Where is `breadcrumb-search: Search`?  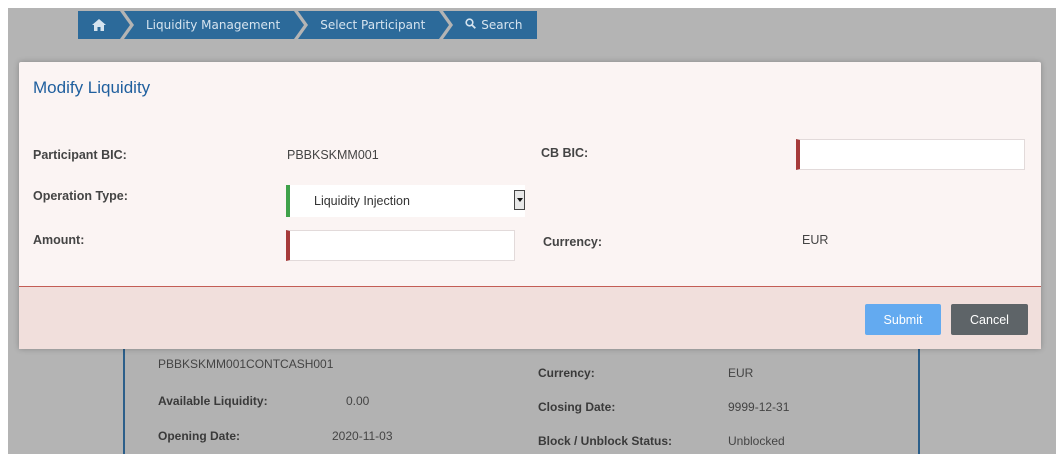
breadcrumb-search: Search is located at coordinates (490, 25).